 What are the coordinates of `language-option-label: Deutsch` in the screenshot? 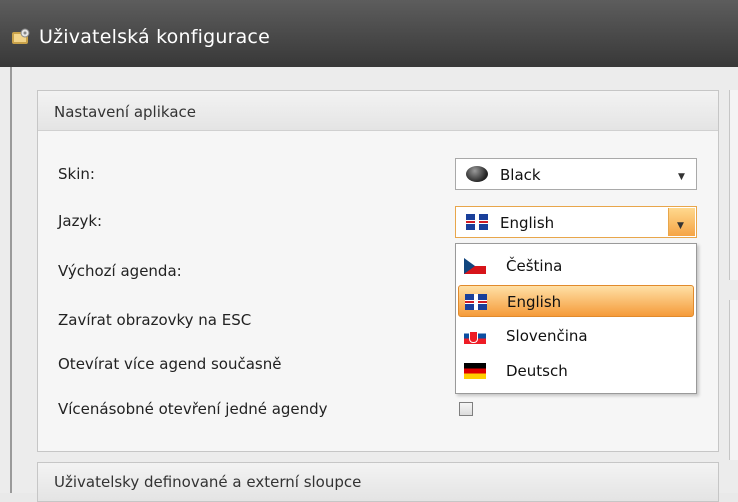 It's located at (537, 371).